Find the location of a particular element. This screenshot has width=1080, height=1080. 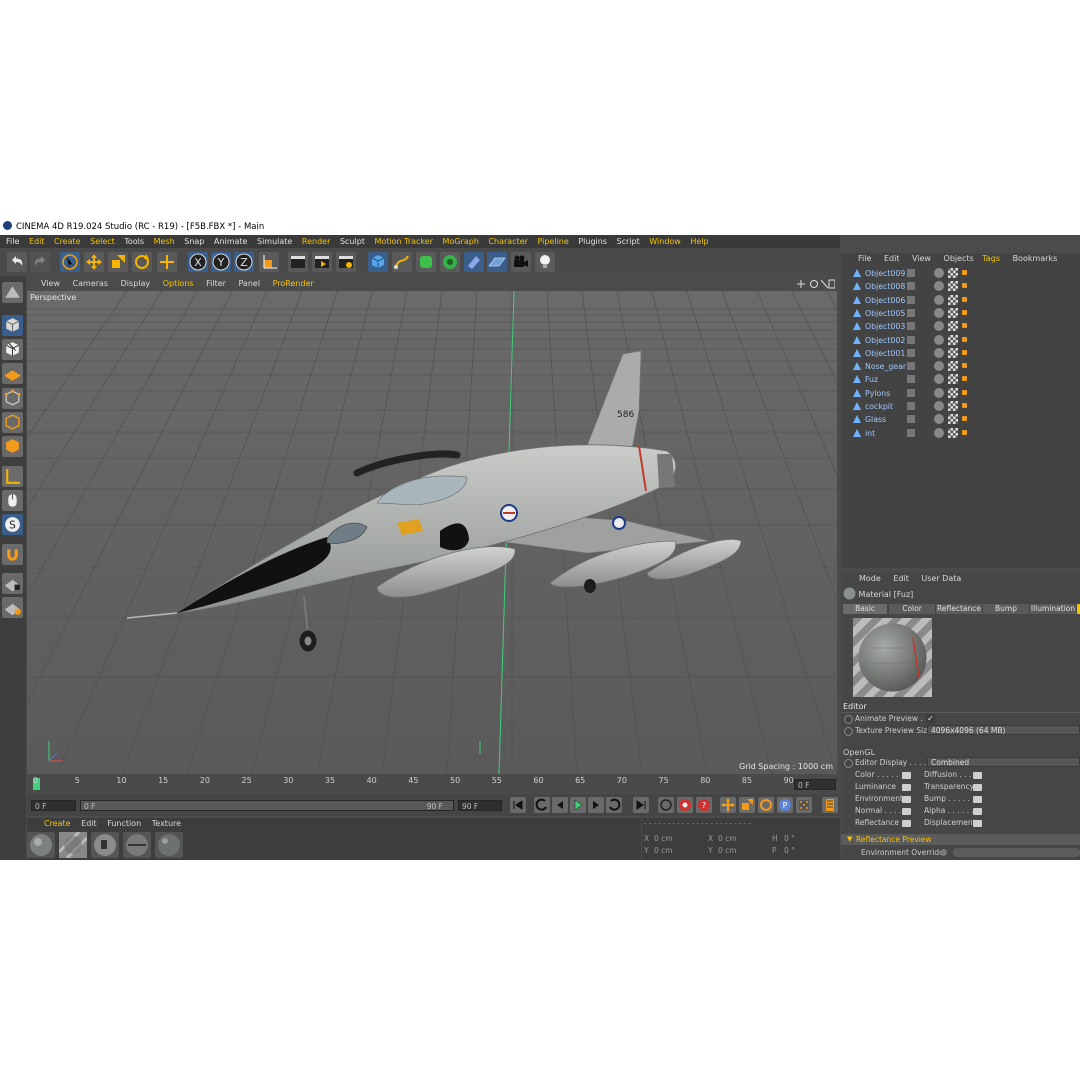

render-settings-button is located at coordinates (346, 262).